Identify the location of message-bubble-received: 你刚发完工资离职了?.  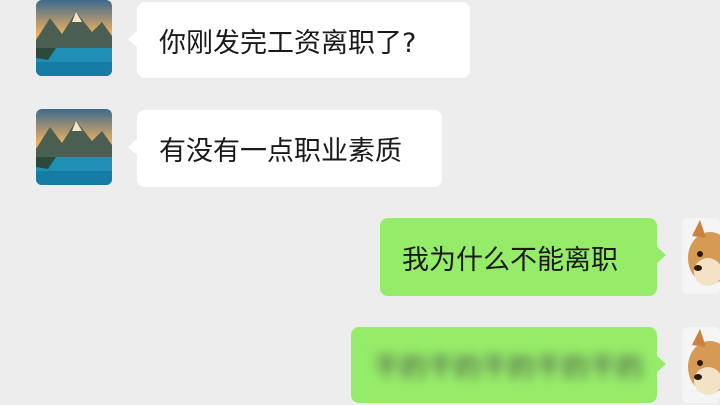
(299, 40).